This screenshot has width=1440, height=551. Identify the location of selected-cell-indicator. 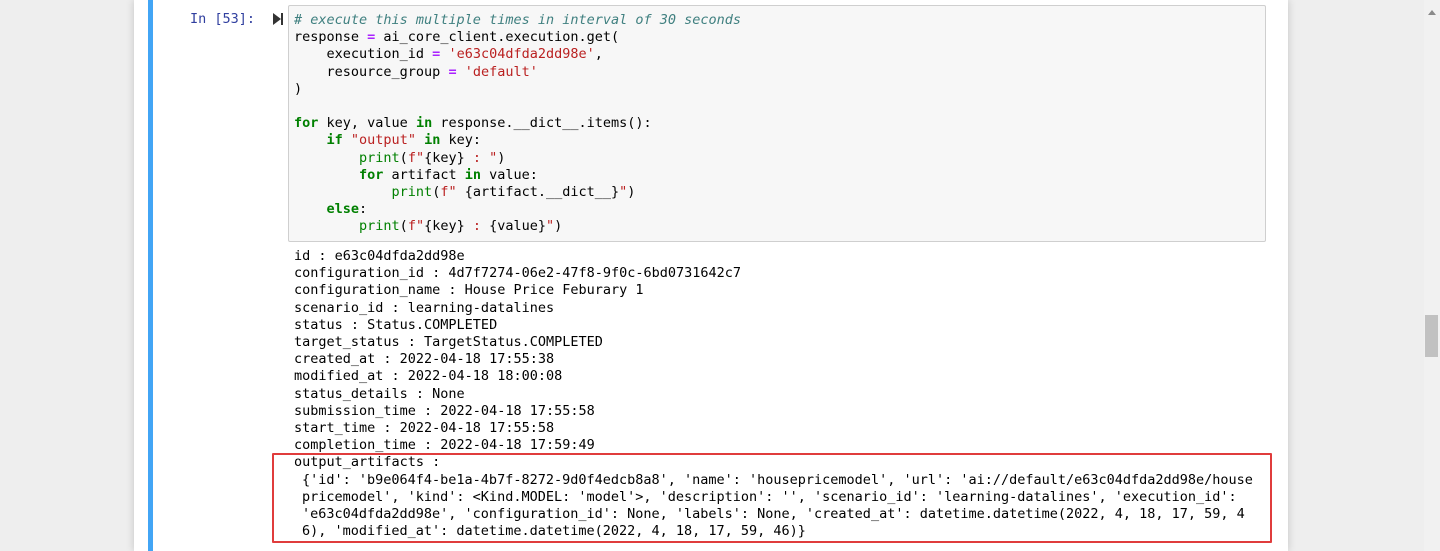
(150, 275).